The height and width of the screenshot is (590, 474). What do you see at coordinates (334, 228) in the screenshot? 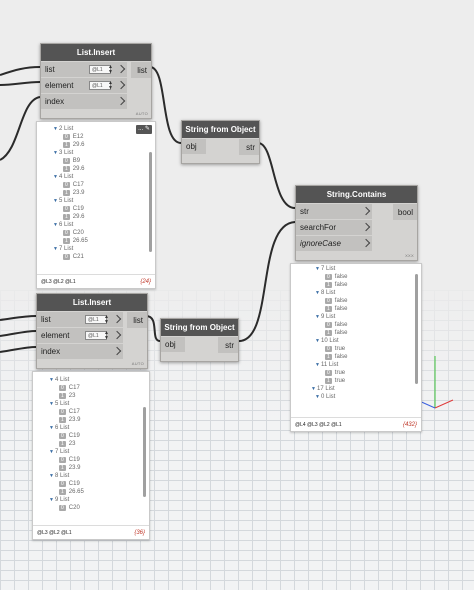
I see `input-port-searchfor: searchFor` at bounding box center [334, 228].